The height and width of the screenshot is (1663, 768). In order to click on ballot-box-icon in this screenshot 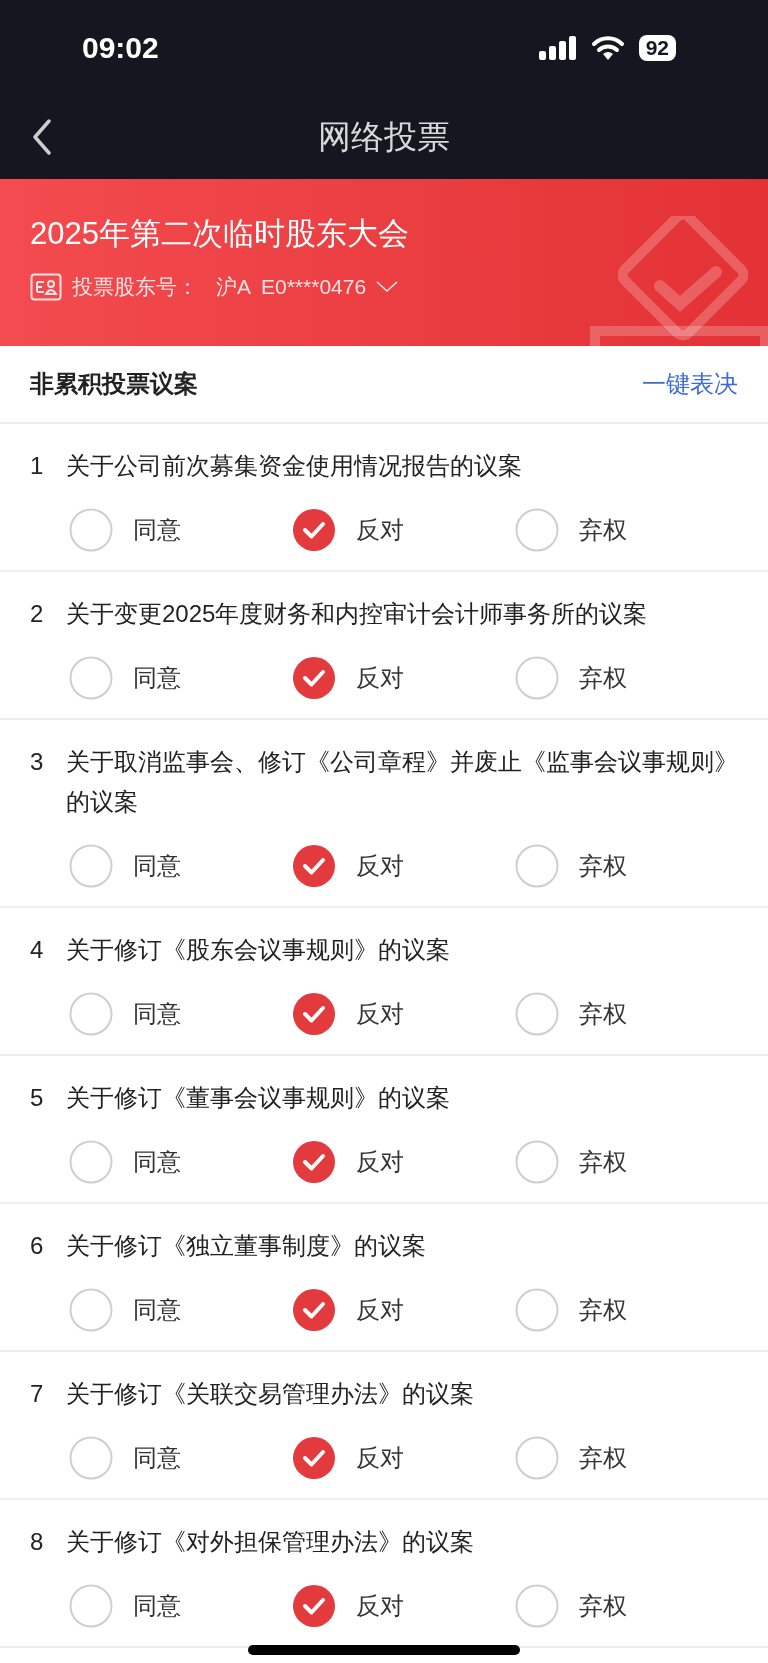, I will do `click(679, 281)`.